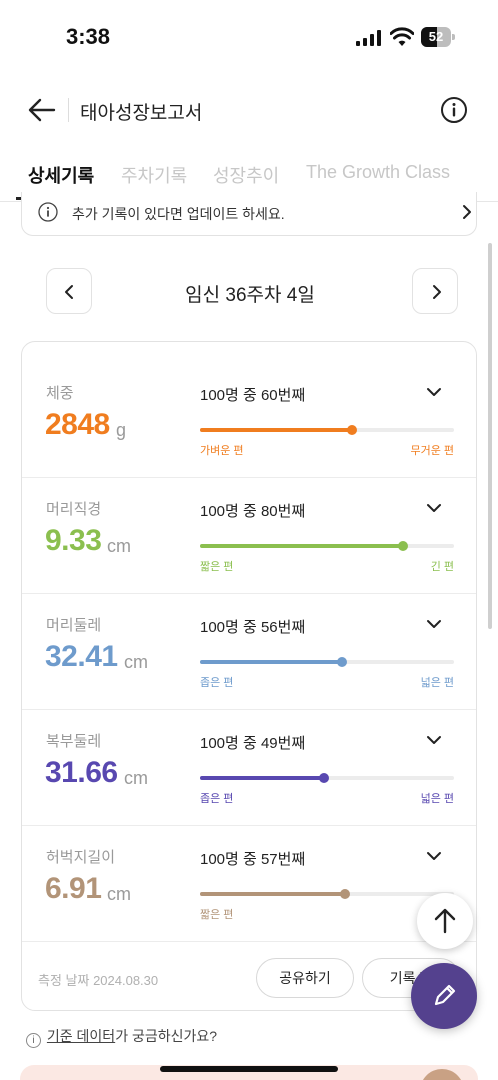  Describe the element at coordinates (166, 1036) in the screenshot. I see `reference-data-question: 가 궁금하신가요?` at that location.